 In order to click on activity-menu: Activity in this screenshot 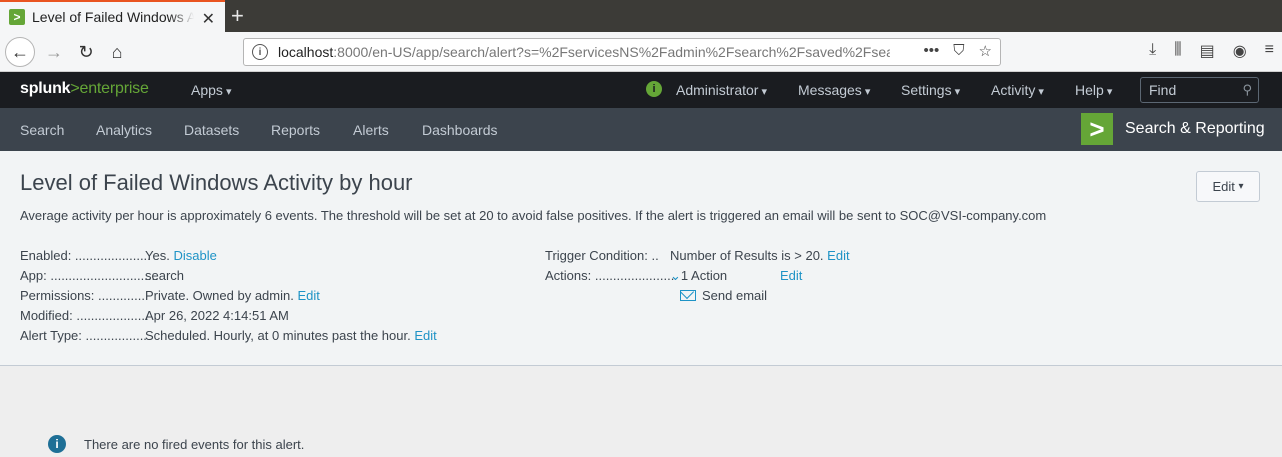, I will do `click(1017, 90)`.